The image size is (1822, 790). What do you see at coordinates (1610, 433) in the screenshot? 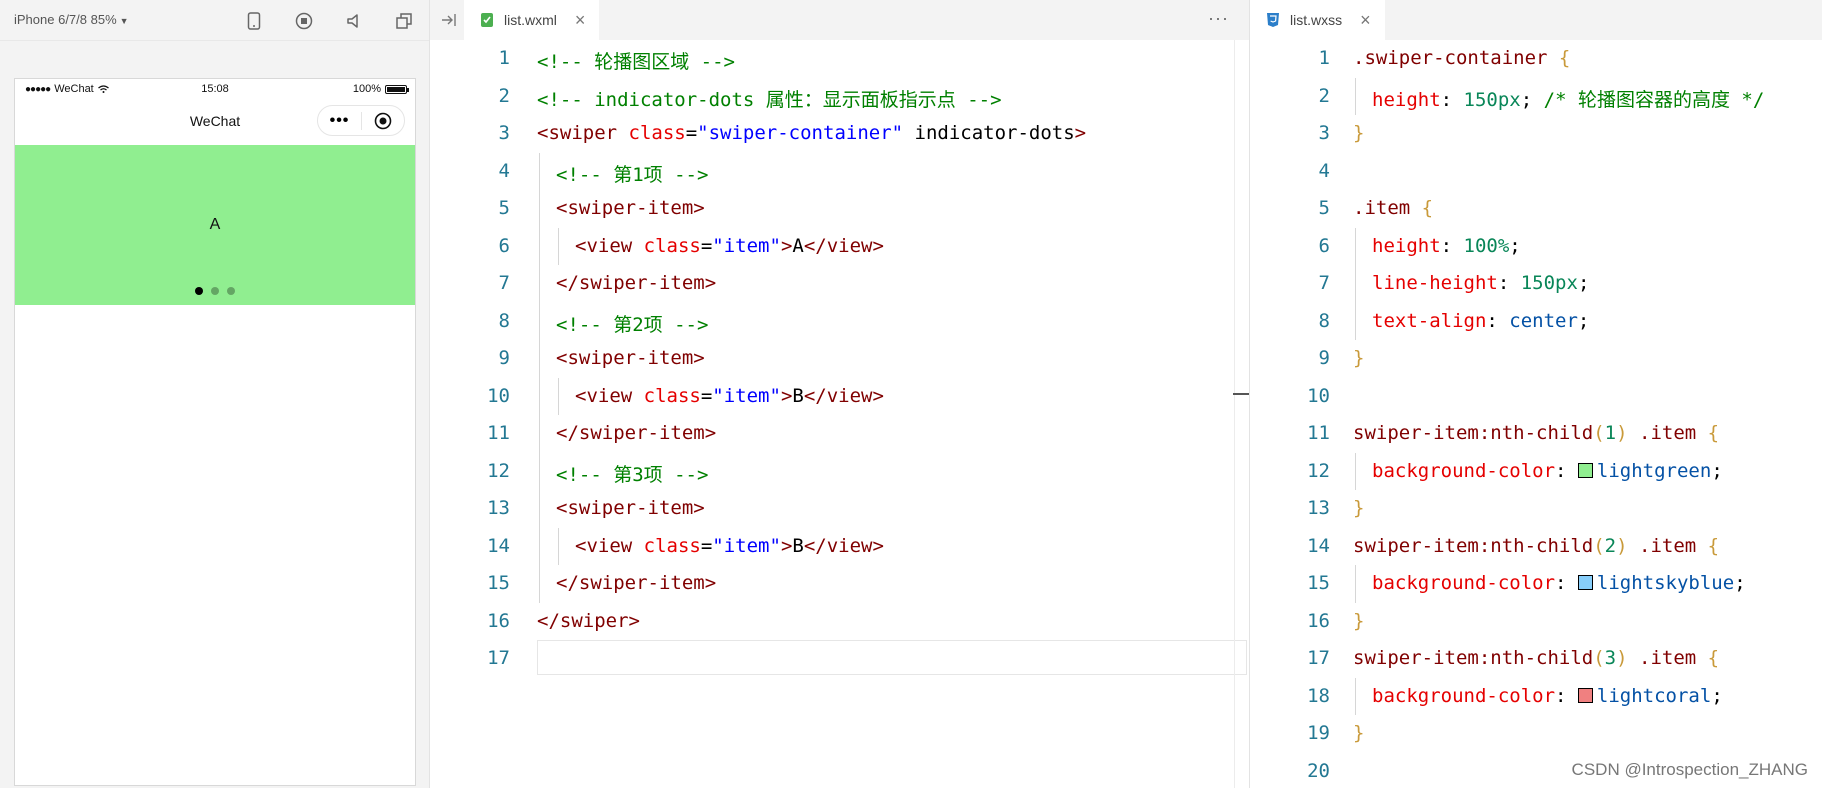
I see `code-token: 1` at bounding box center [1610, 433].